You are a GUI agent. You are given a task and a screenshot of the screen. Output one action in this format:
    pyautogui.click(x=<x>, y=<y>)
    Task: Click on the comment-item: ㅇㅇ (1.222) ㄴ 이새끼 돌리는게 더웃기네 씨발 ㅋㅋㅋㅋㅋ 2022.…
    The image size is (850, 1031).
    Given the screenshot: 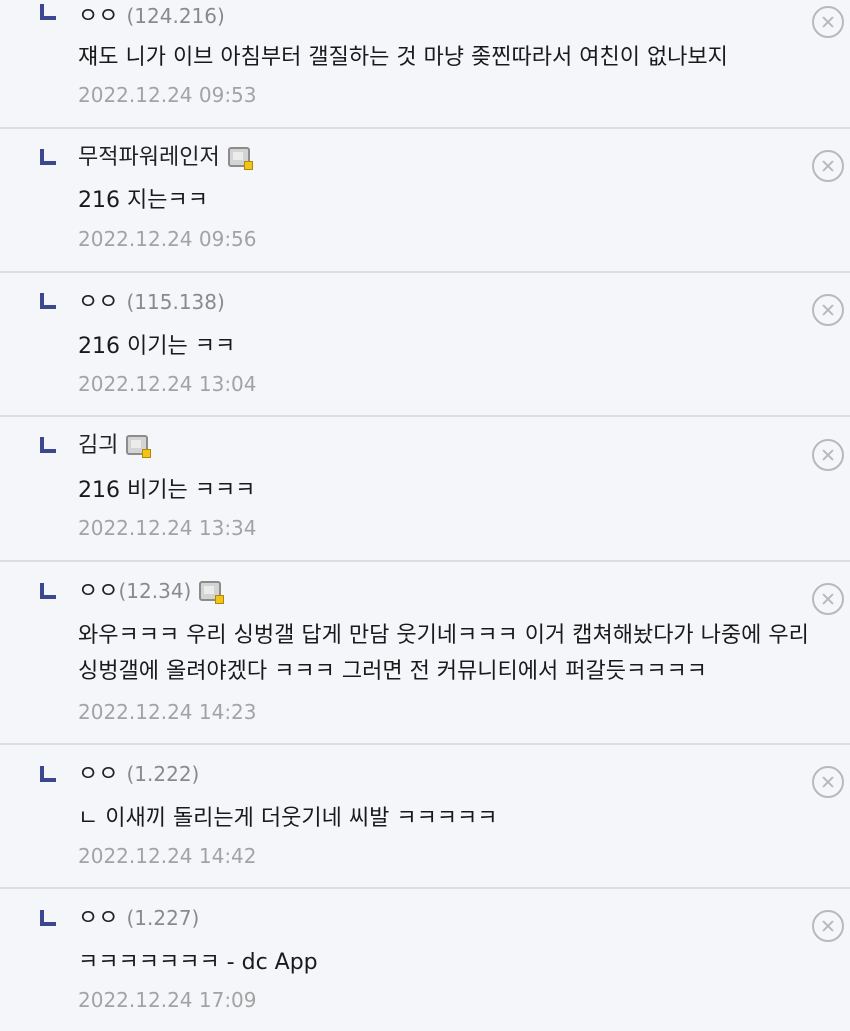 What is the action you would take?
    pyautogui.click(x=425, y=817)
    